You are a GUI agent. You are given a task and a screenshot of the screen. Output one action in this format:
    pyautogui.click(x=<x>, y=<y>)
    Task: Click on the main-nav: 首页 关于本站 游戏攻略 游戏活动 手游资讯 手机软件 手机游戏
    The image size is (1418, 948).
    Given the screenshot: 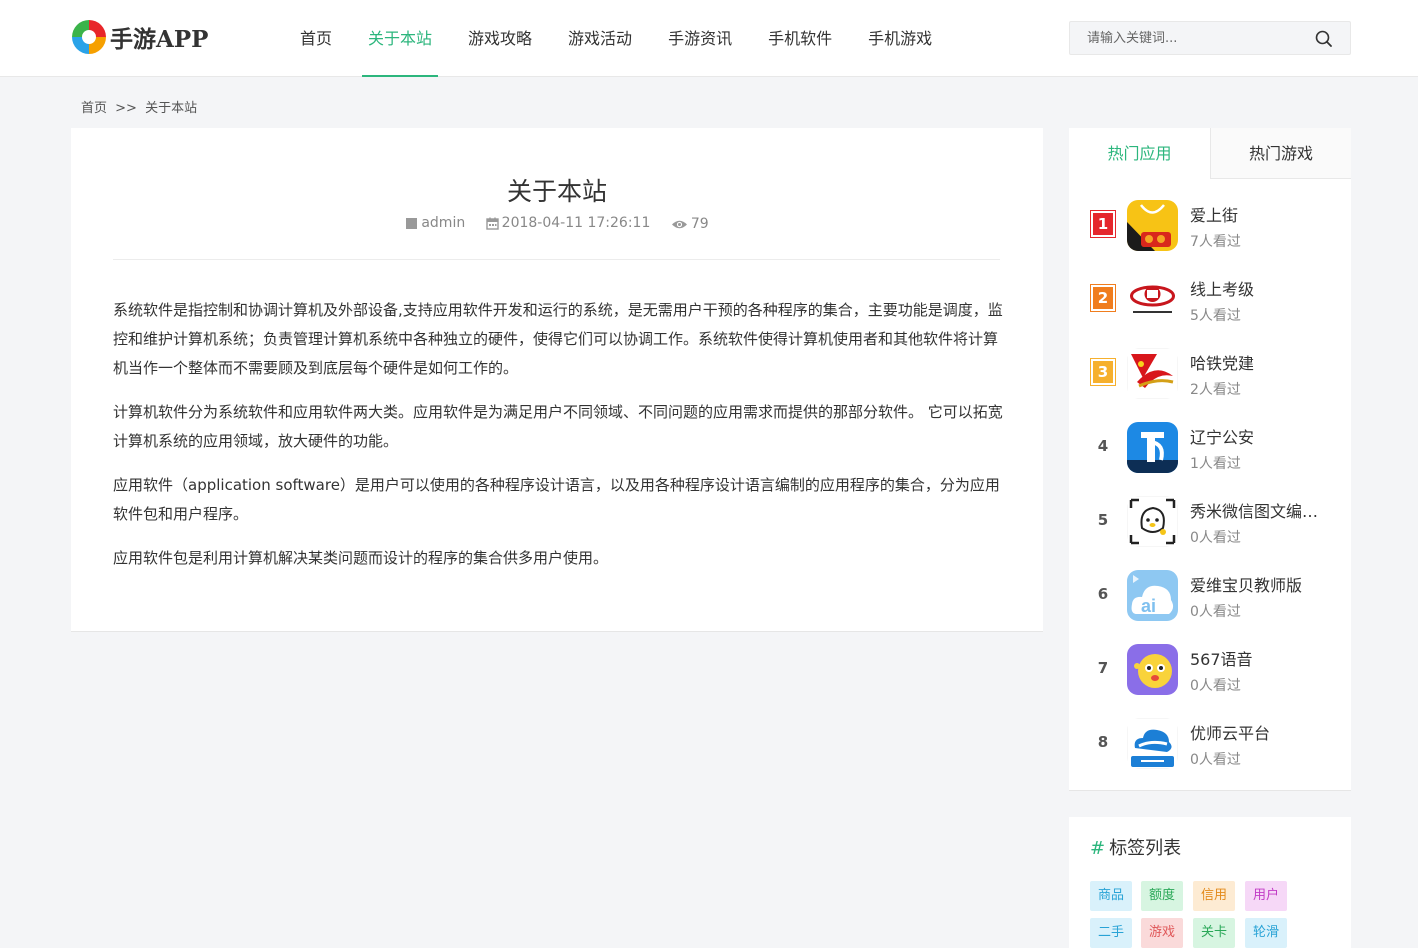 What is the action you would take?
    pyautogui.click(x=616, y=38)
    